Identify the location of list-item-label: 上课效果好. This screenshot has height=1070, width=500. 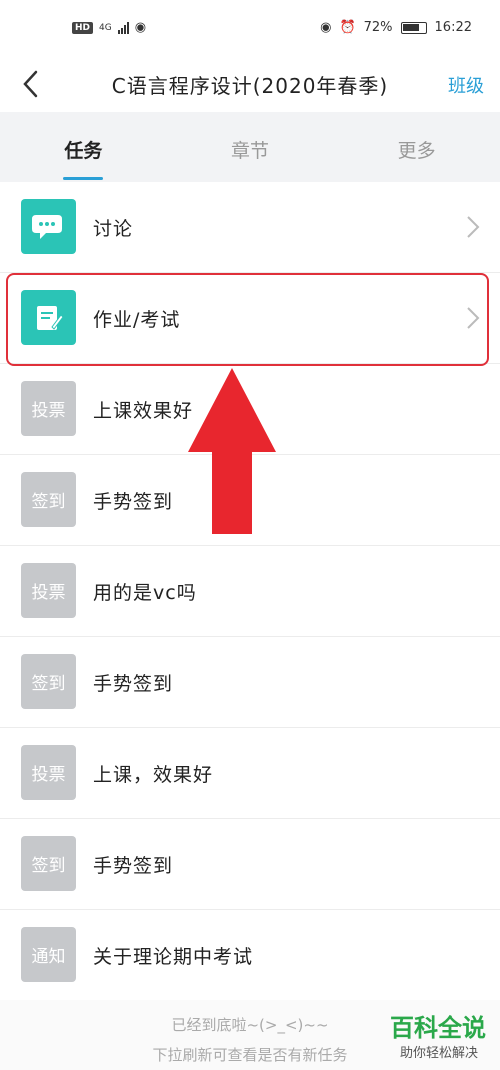
(143, 411).